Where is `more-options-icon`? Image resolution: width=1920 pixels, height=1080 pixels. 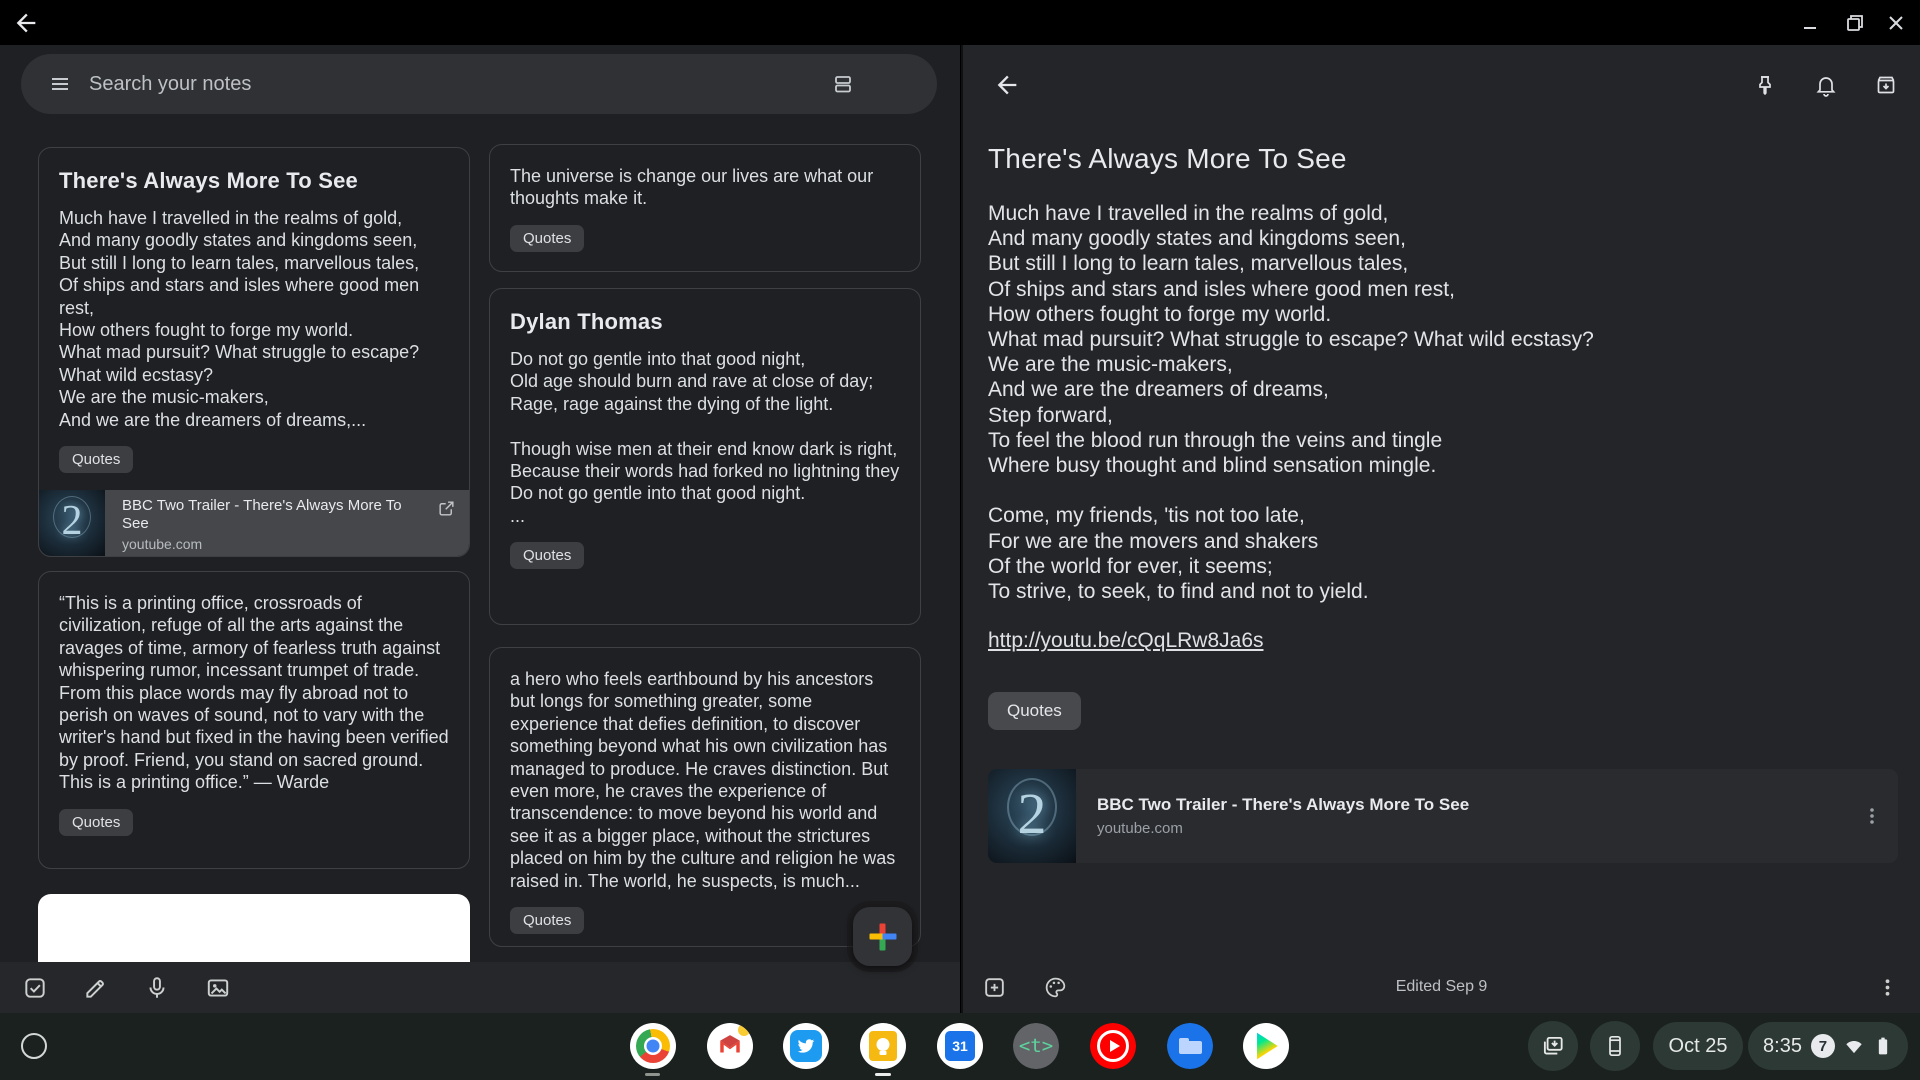 more-options-icon is located at coordinates (1887, 987).